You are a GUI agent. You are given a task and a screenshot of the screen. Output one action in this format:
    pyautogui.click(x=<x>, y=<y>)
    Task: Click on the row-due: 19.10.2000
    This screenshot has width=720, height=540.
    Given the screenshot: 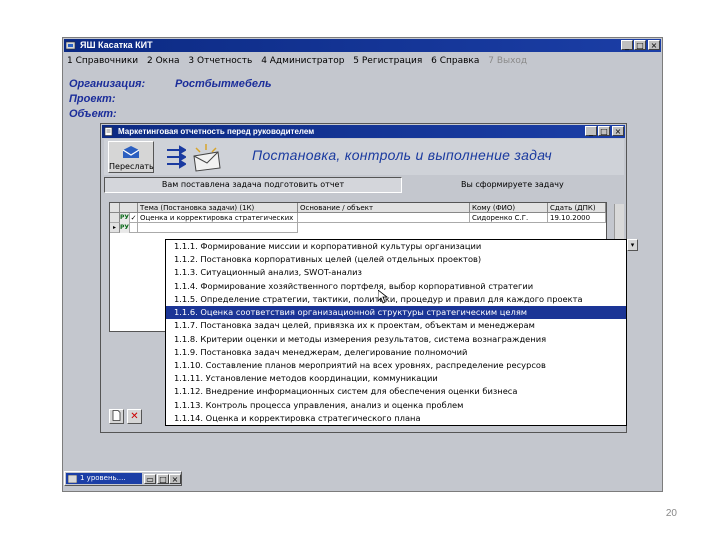 What is the action you would take?
    pyautogui.click(x=577, y=218)
    